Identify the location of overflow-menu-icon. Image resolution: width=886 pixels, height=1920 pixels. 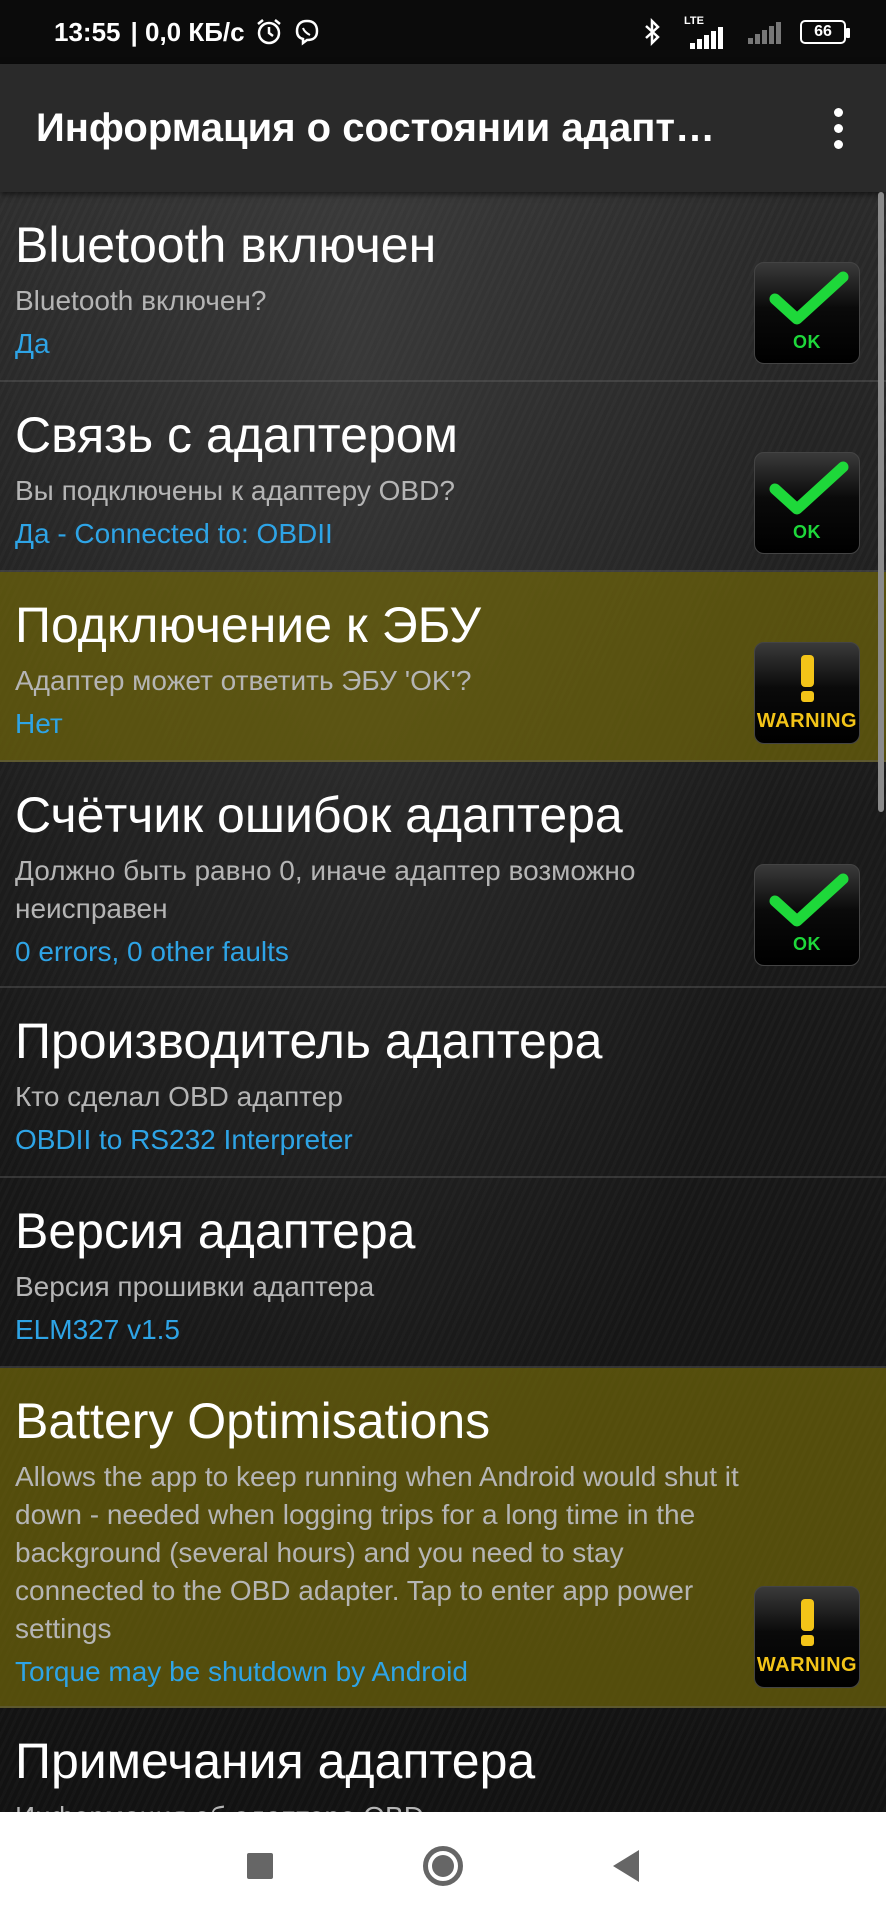
(838, 128).